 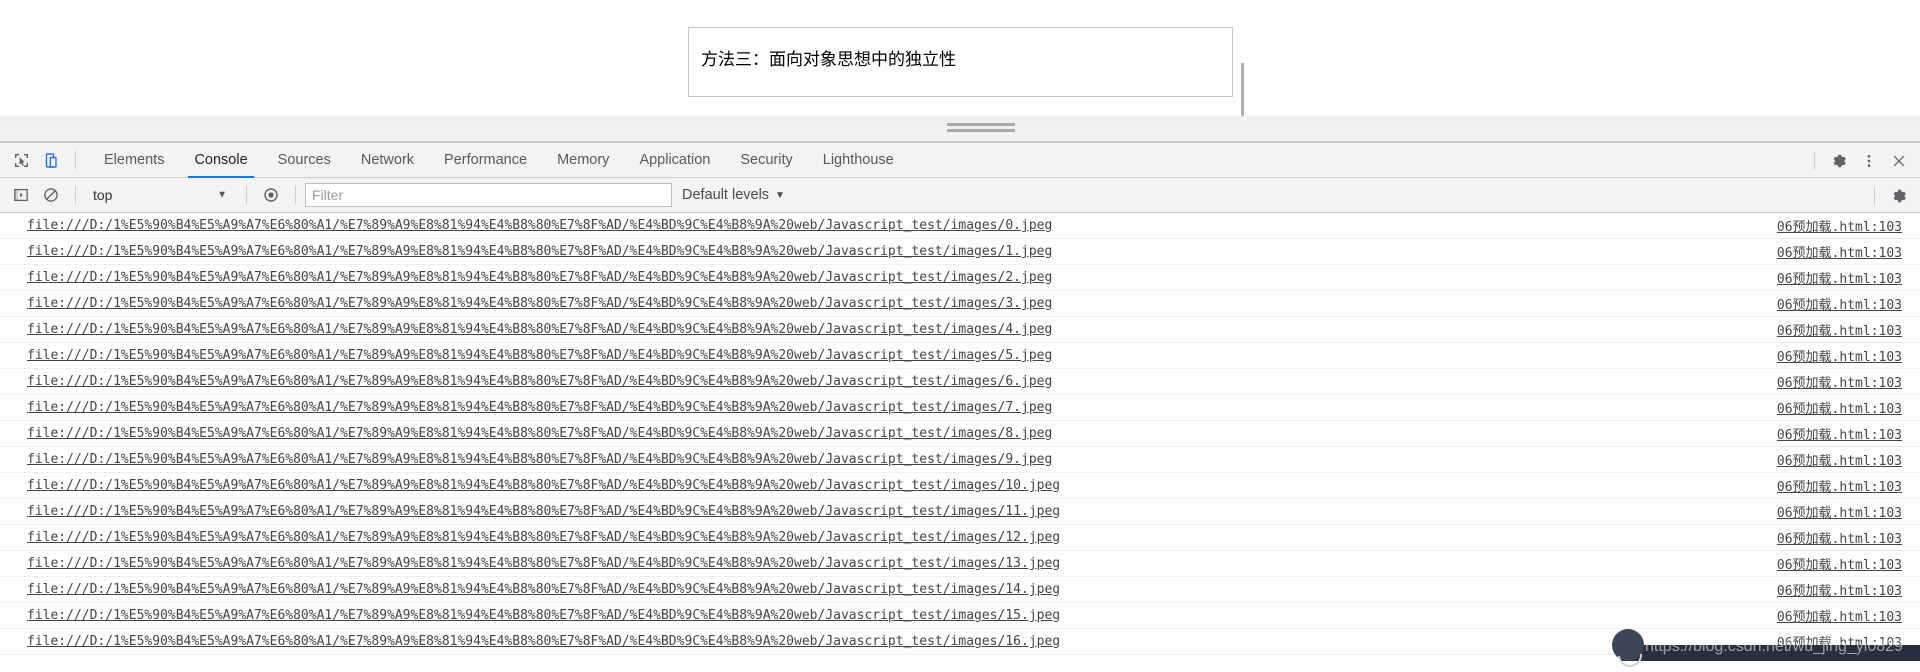 I want to click on page-textarea: 方法三：面向对象思想中的独立性, so click(x=966, y=81).